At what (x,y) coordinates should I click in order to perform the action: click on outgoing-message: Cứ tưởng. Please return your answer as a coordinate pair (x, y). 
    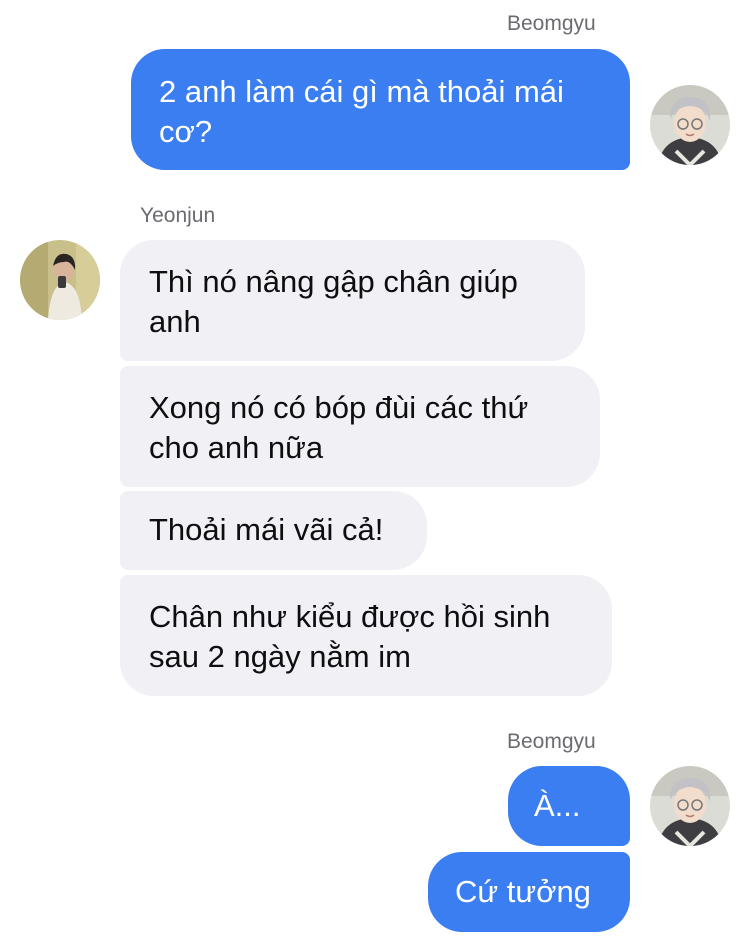
    Looking at the image, I should click on (529, 892).